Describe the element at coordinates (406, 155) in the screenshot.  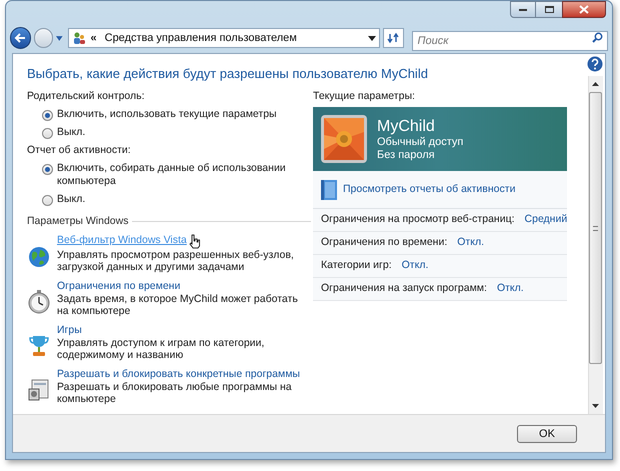
I see `password-status: Без пароля` at that location.